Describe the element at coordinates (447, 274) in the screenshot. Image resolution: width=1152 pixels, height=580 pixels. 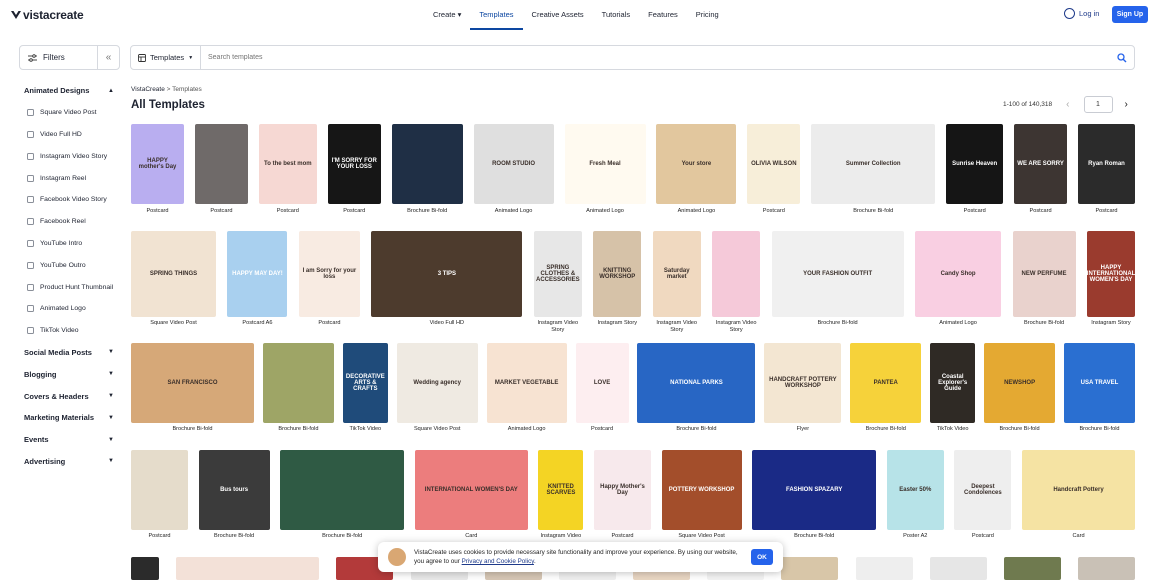
I see `template-thumbnail: 3 TIPS` at that location.